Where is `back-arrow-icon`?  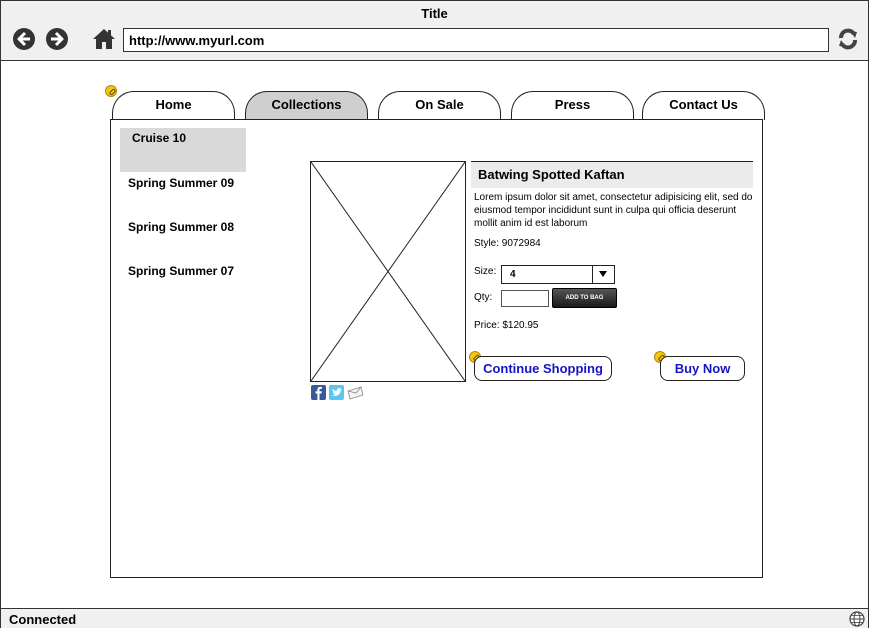 back-arrow-icon is located at coordinates (24, 39).